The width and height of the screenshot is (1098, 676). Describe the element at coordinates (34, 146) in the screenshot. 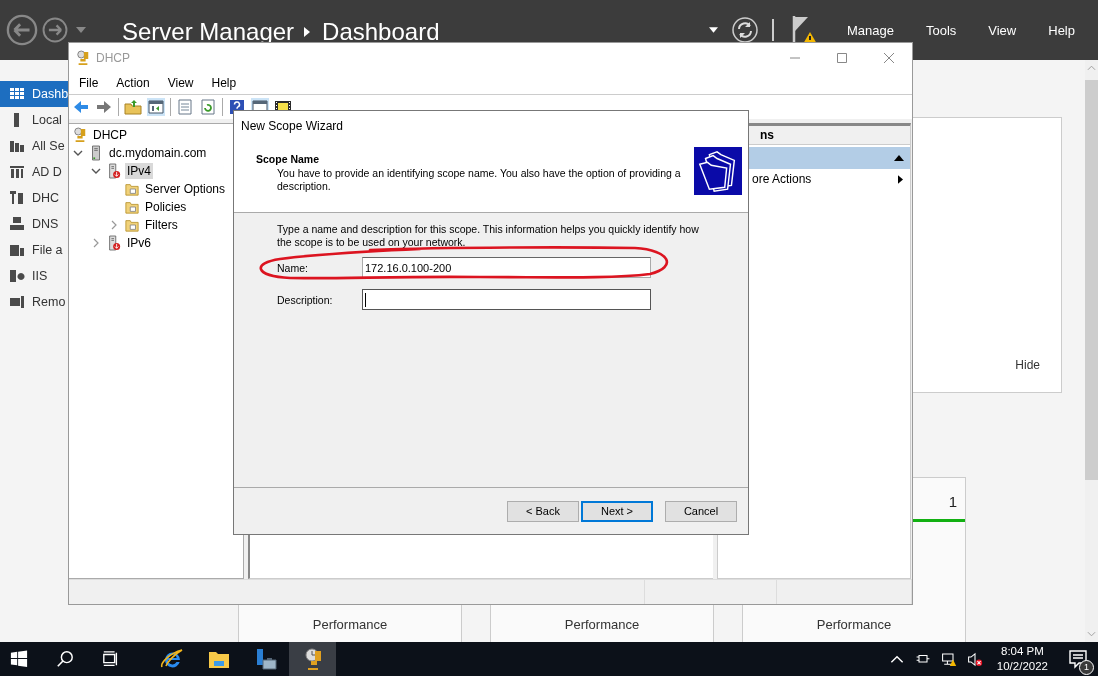

I see `sidebar-item: All Se` at that location.